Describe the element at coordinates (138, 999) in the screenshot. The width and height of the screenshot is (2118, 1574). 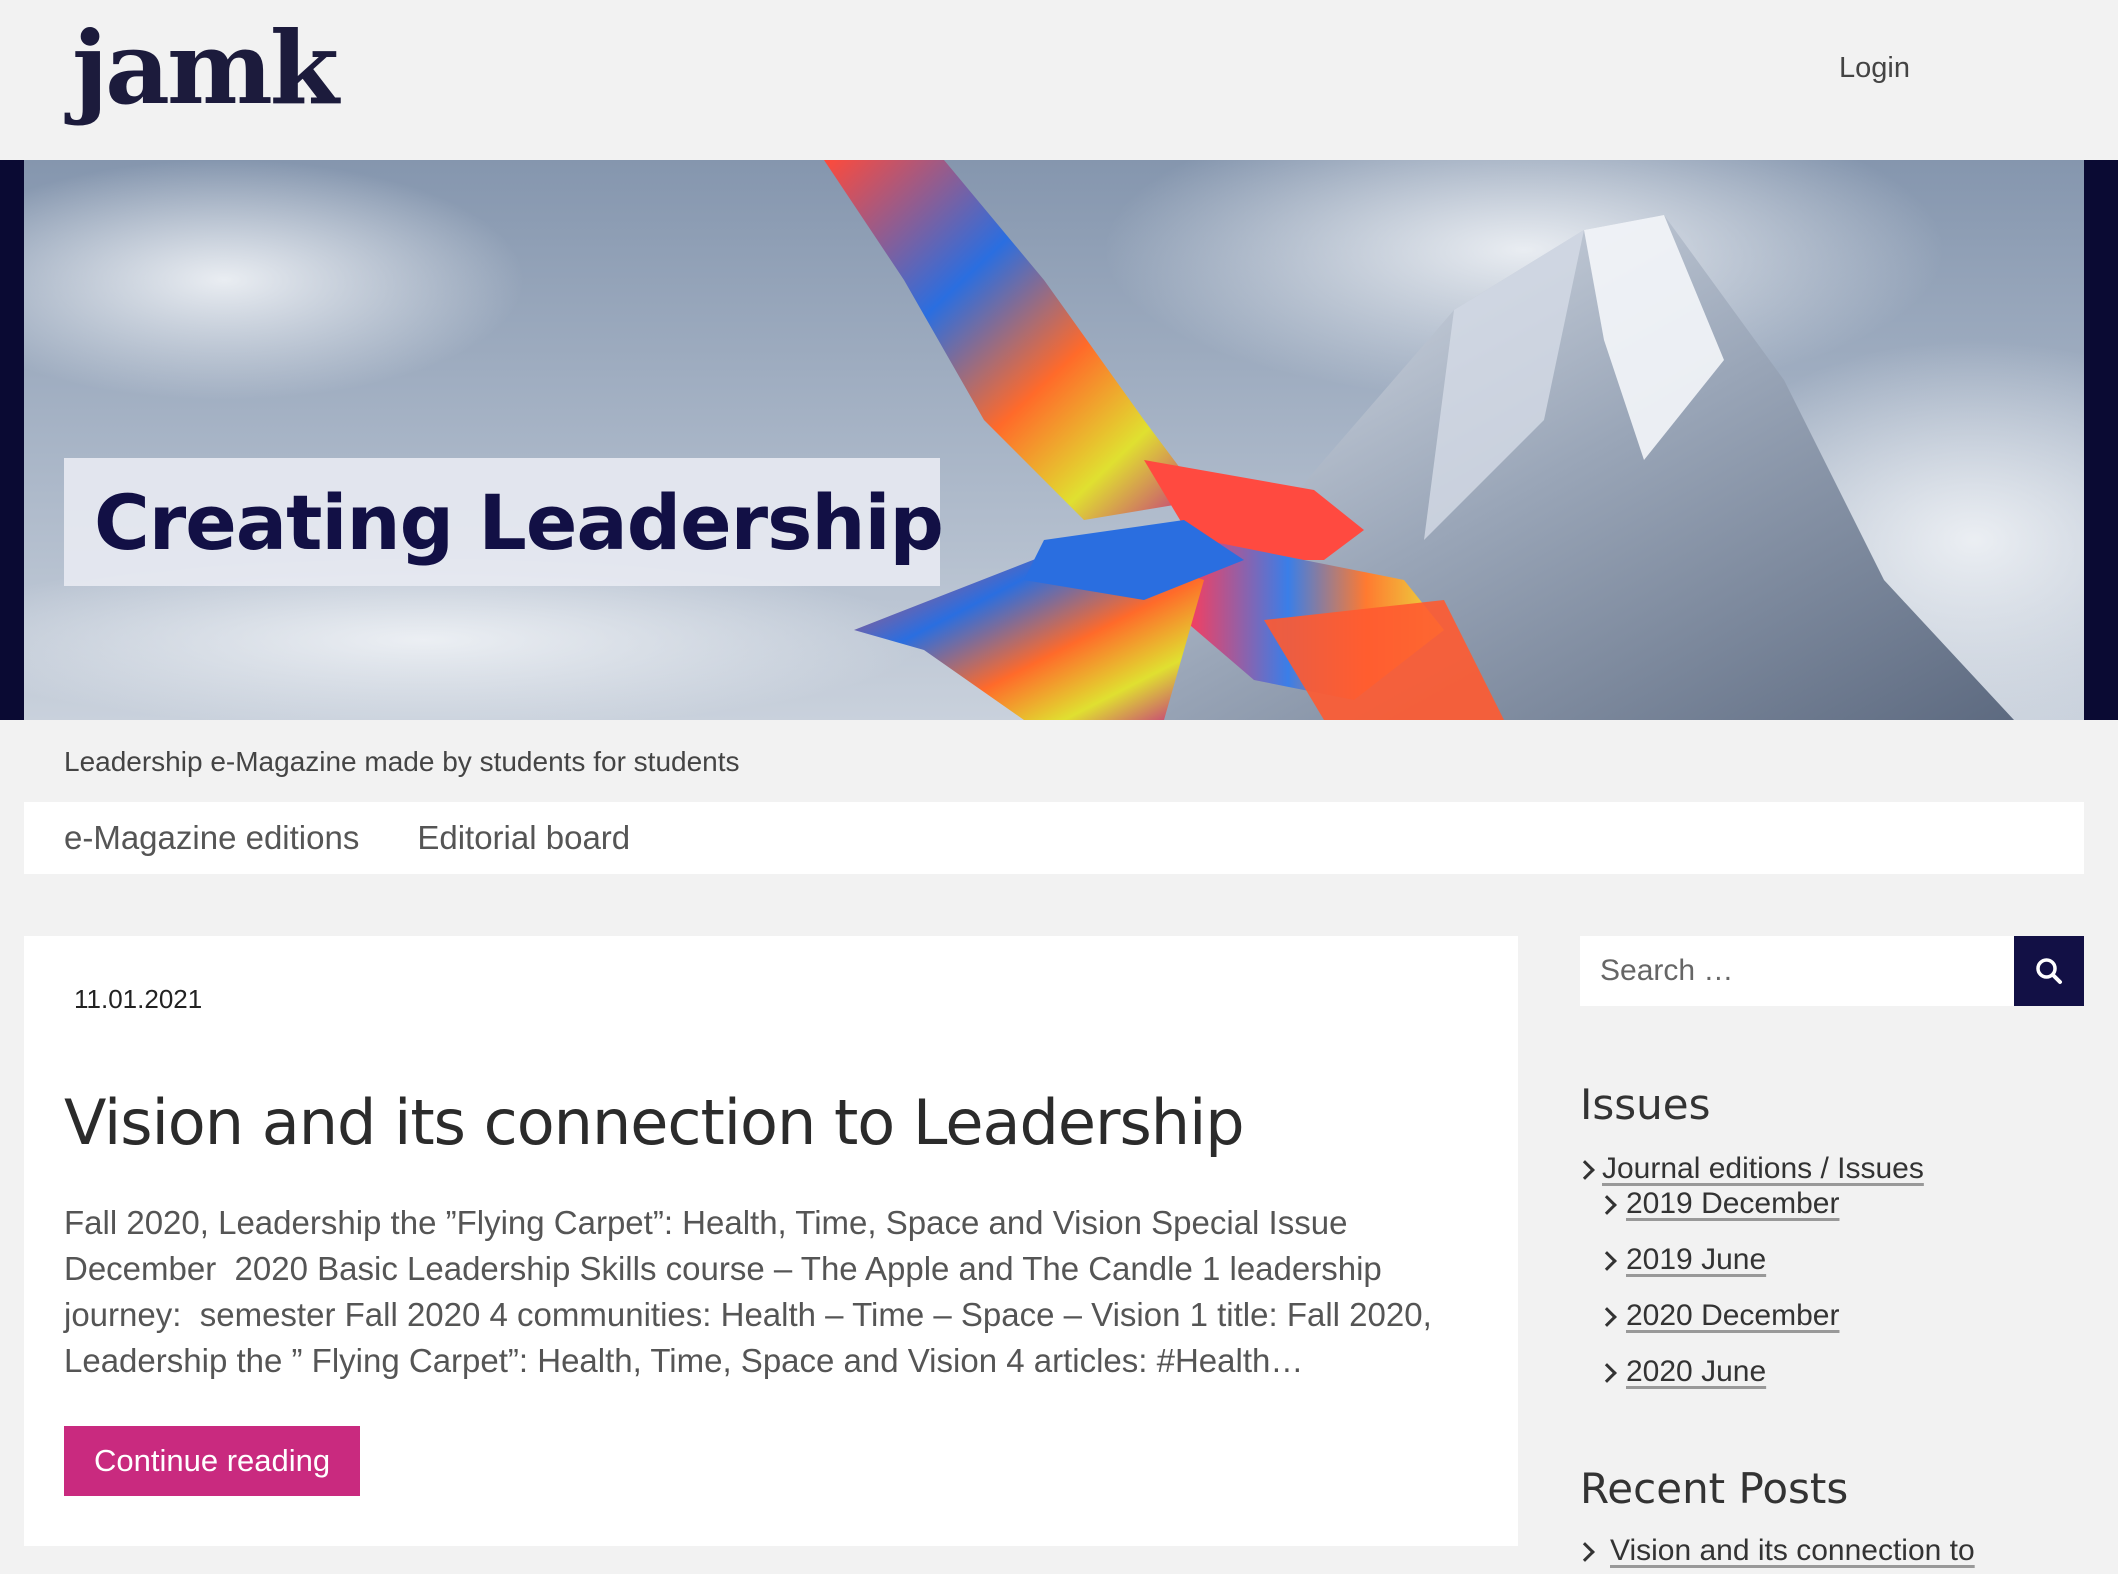
I see `post-date: 11.01.2021` at that location.